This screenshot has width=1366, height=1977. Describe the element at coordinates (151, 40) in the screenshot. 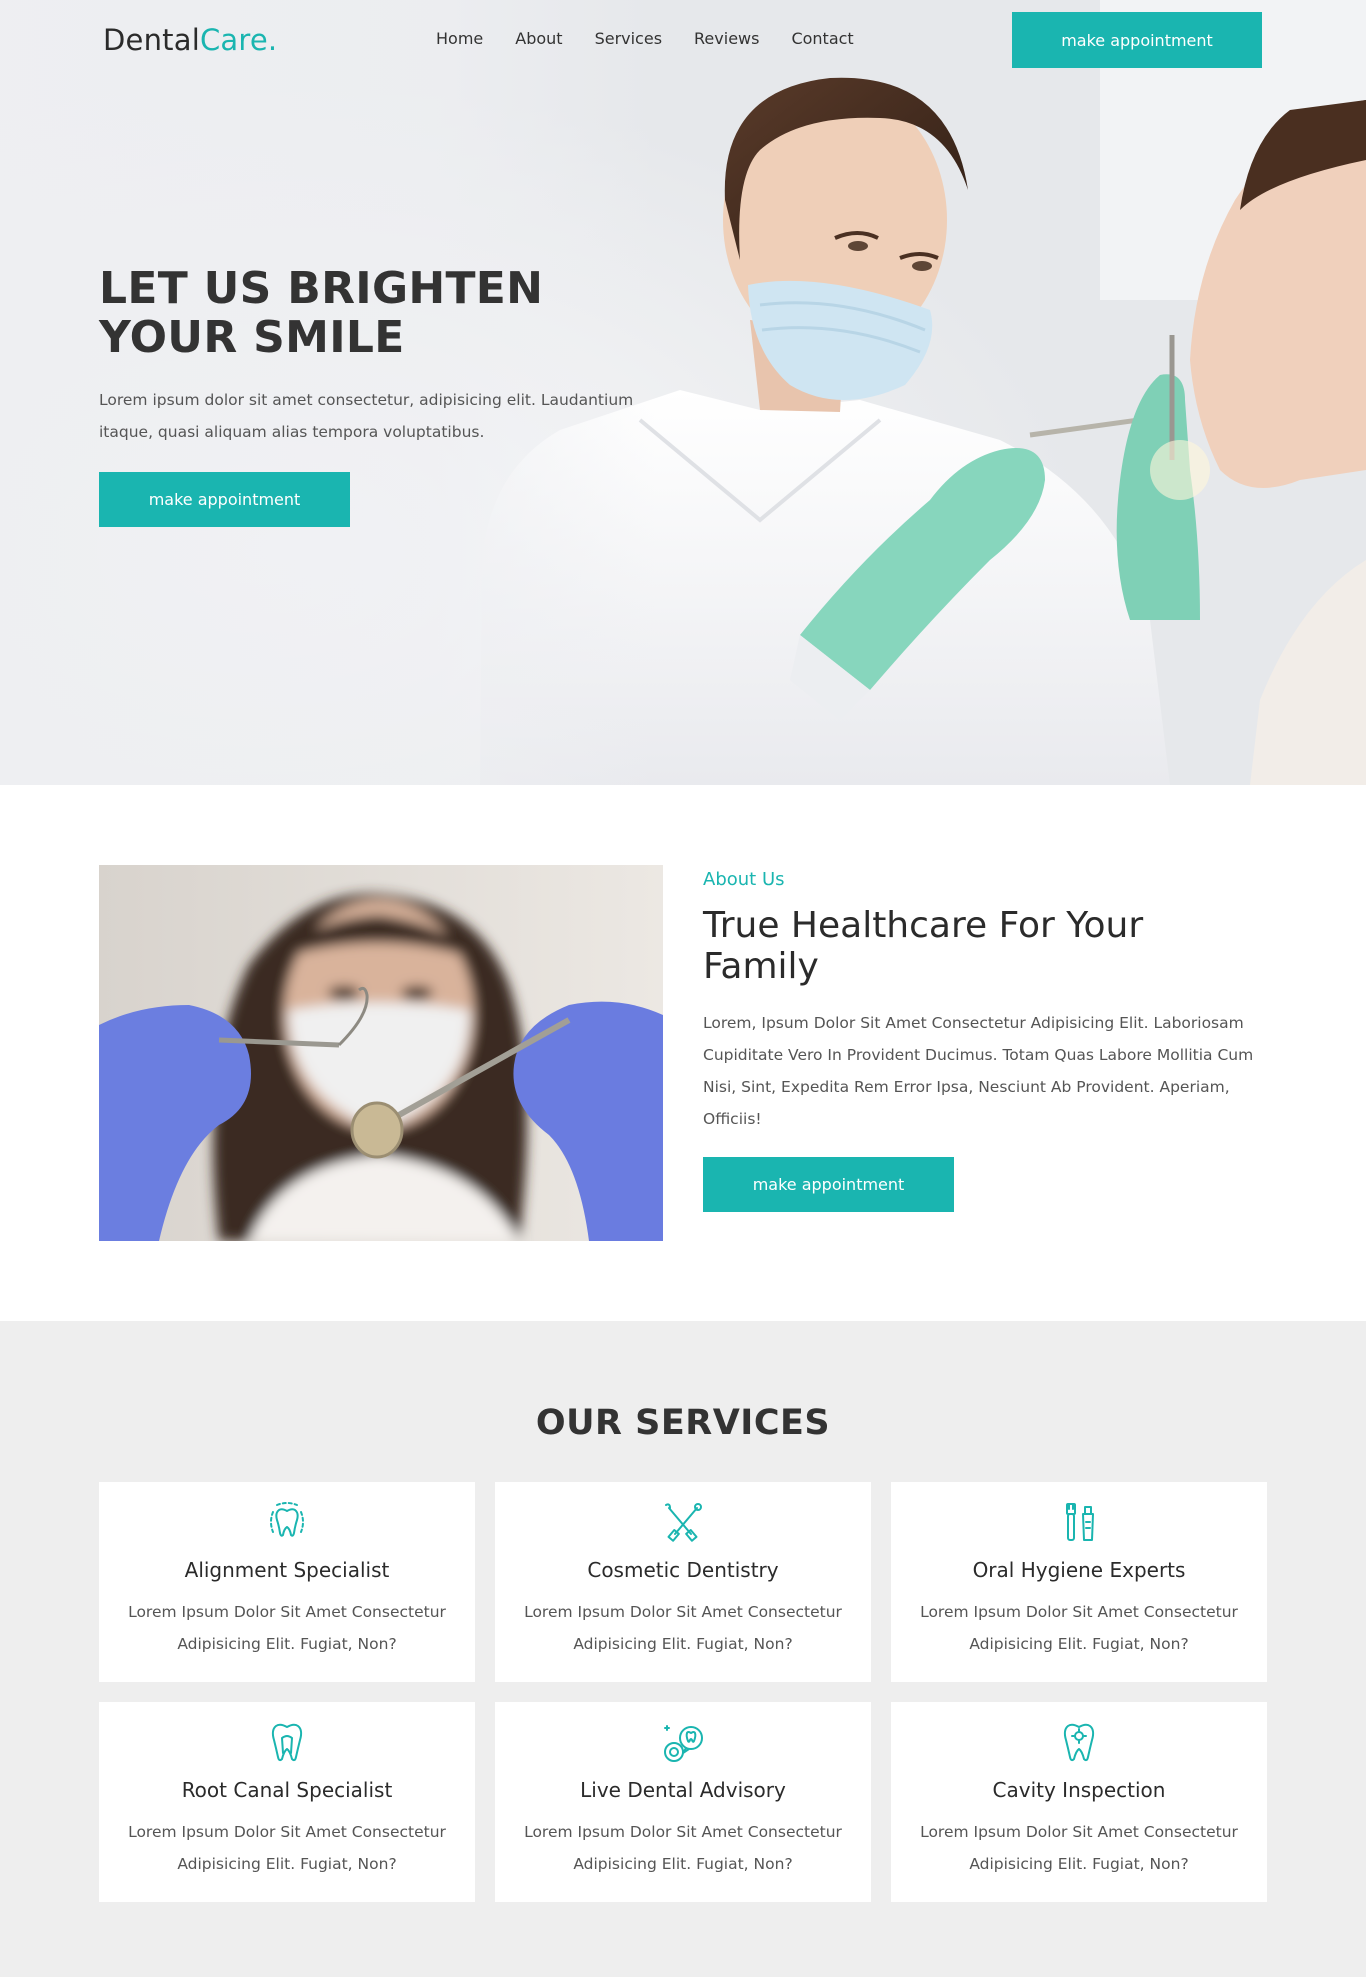

I see `logo-primary-text: Dental` at that location.